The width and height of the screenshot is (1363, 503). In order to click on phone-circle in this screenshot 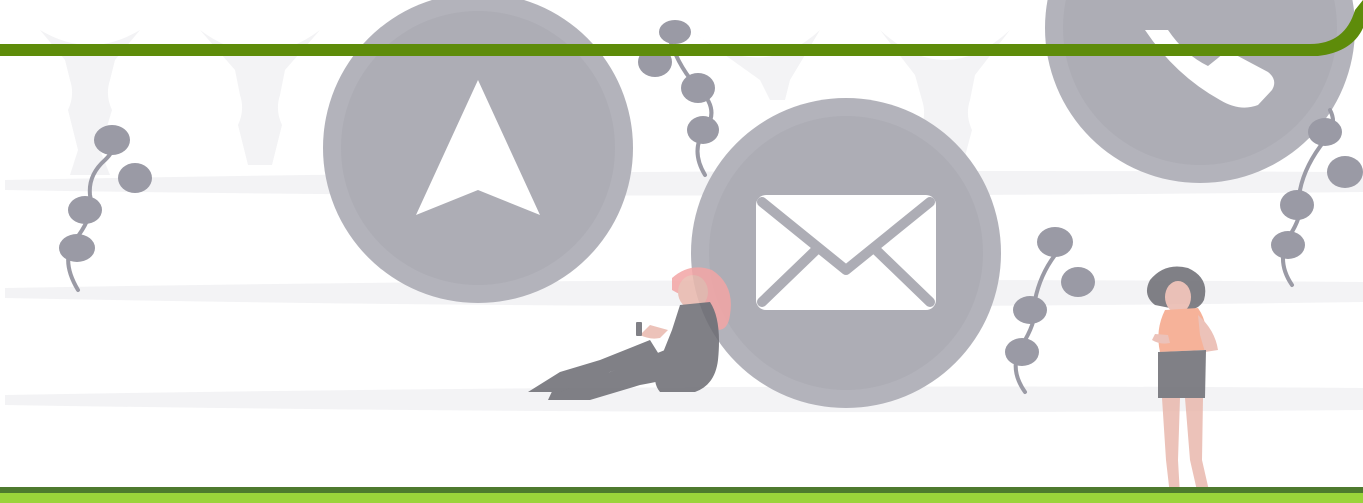, I will do `click(1200, 91)`.